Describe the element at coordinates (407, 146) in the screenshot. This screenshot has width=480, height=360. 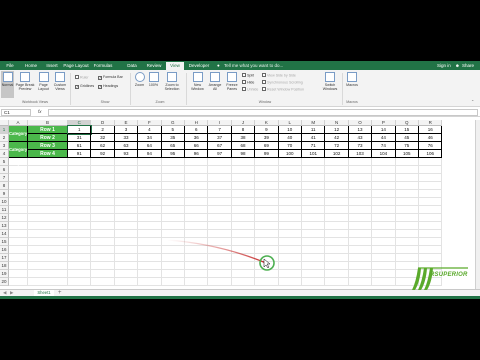
I see `data-cell: 75` at that location.